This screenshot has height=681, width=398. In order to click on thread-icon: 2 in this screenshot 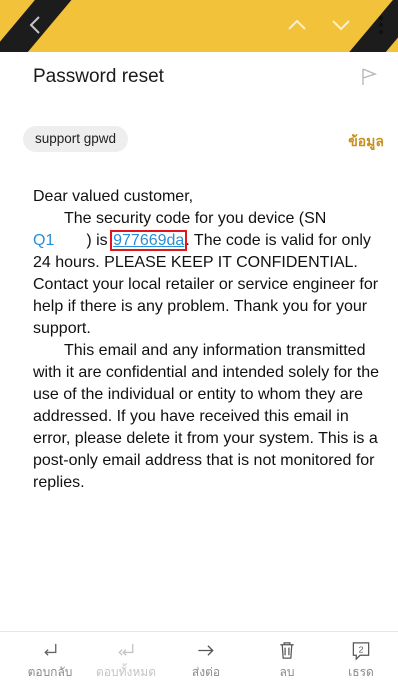, I will do `click(361, 651)`.